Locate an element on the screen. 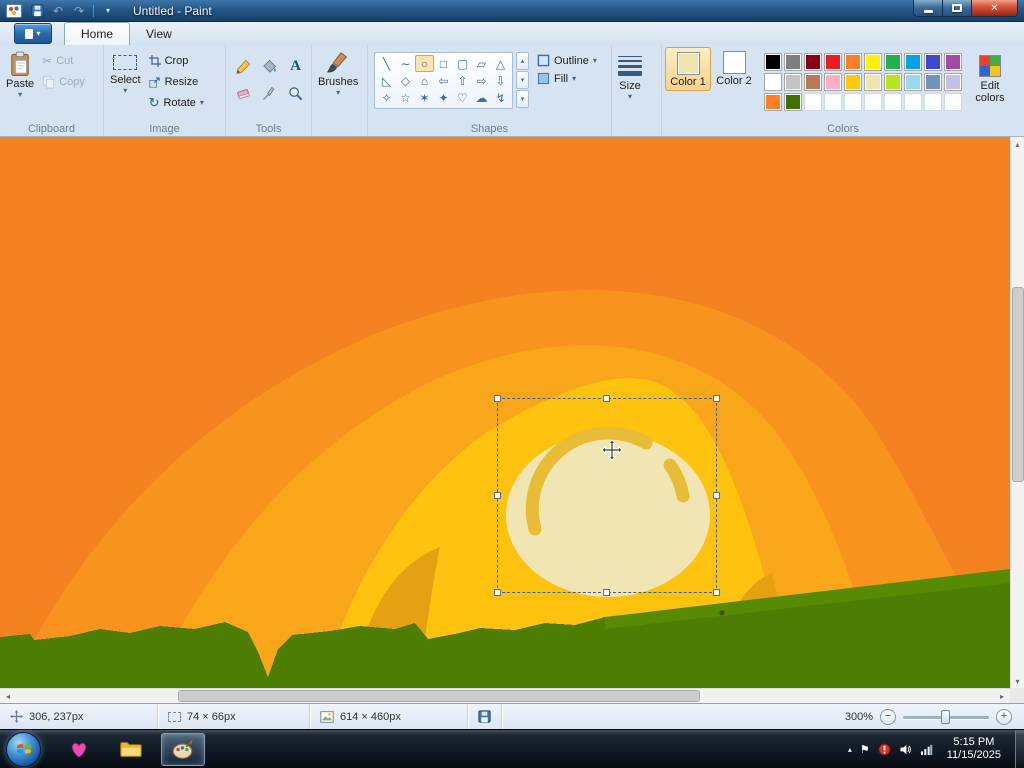  color1-button: Color 1 is located at coordinates (688, 69).